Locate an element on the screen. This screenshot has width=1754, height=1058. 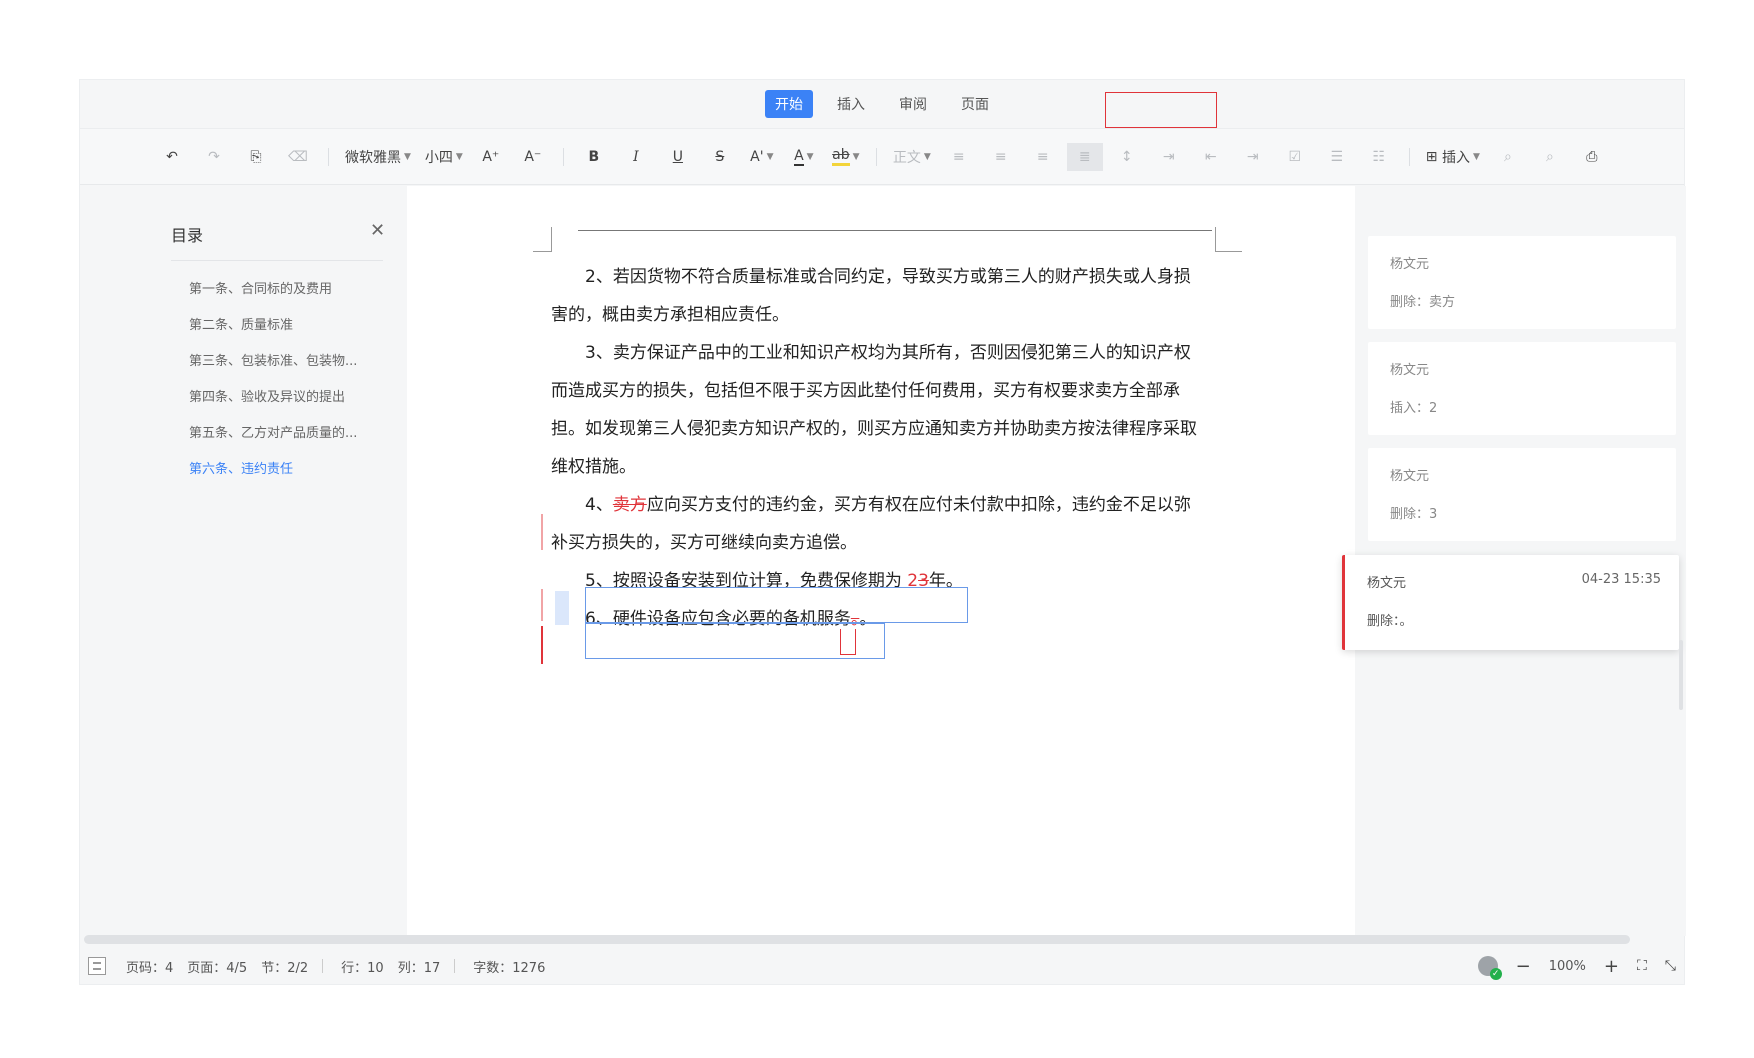
status-col: 列：17 is located at coordinates (419, 968).